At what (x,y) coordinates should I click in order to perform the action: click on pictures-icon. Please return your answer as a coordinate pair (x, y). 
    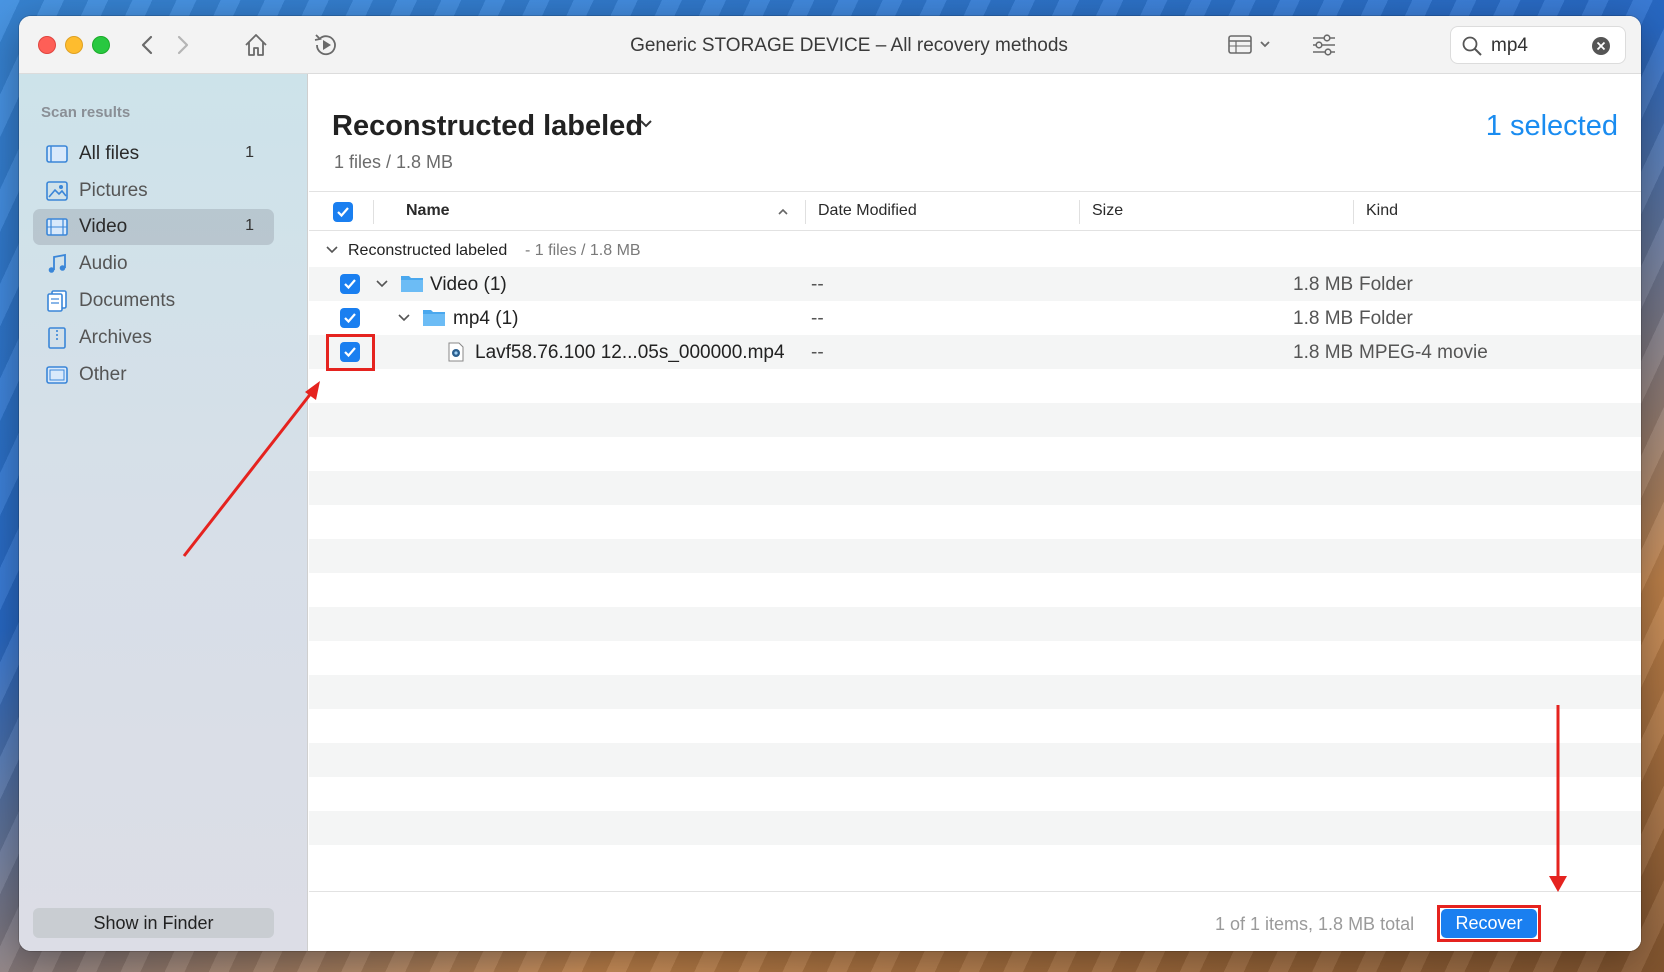
    Looking at the image, I should click on (57, 191).